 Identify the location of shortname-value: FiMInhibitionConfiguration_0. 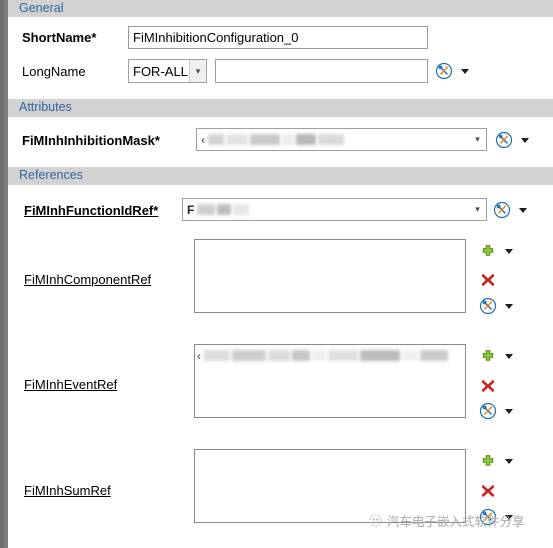
(216, 37).